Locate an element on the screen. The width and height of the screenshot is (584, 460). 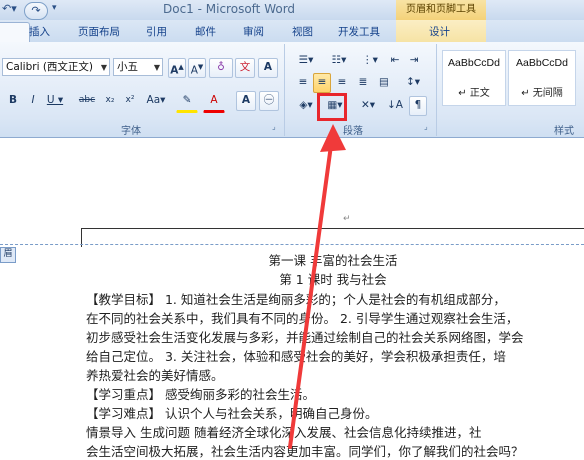
tab-insert: 插入 is located at coordinates (39, 31).